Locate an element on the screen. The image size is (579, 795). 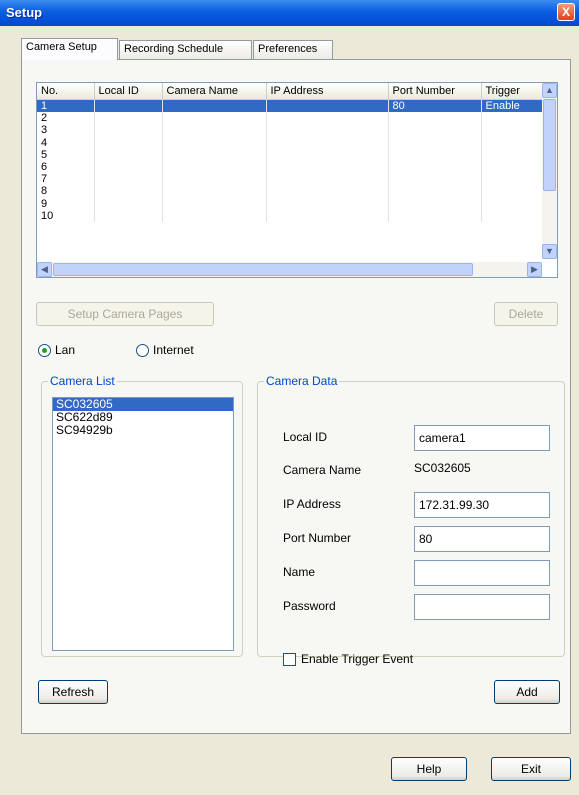
port-number-label: Port Number is located at coordinates (317, 538).